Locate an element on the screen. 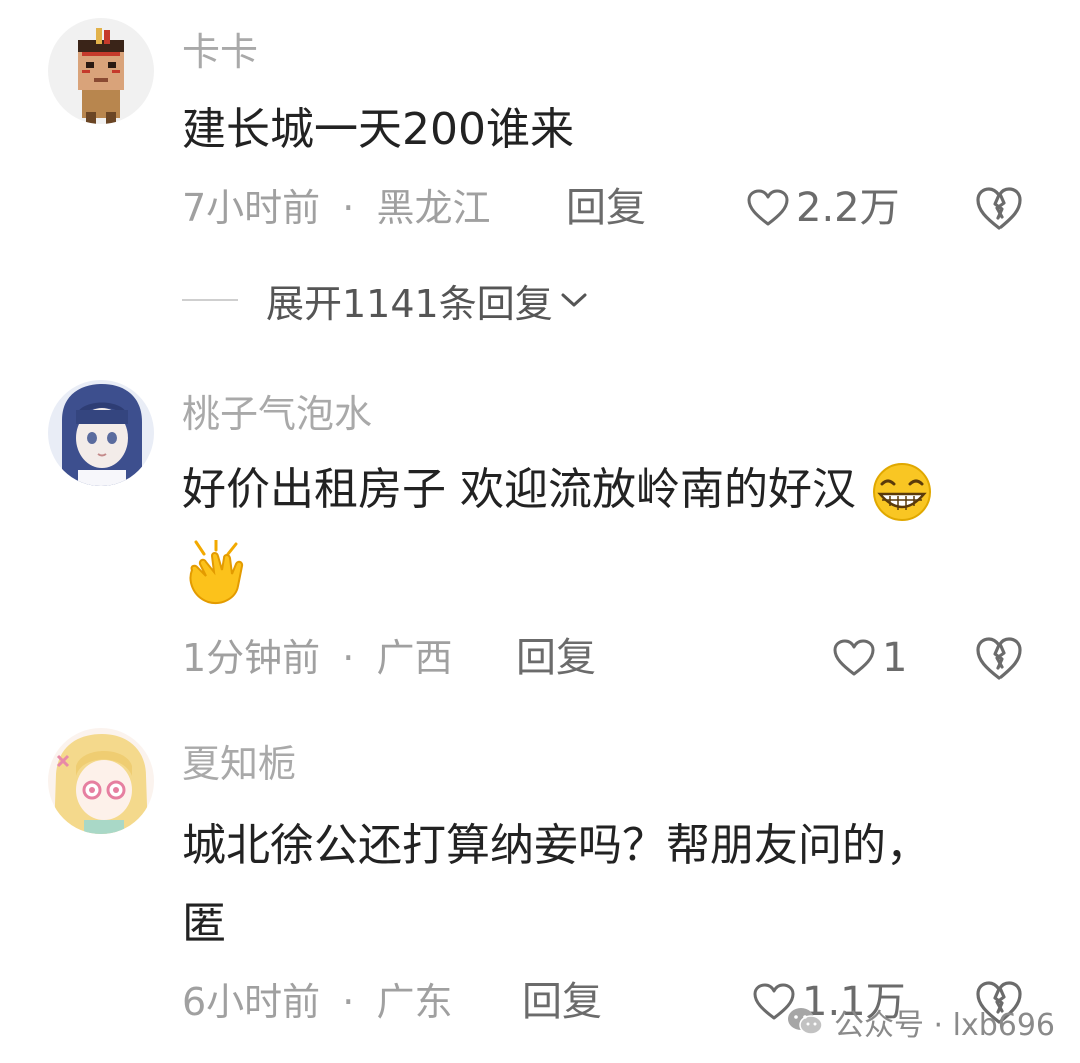 The image size is (1080, 1063). clapping-hands-emoji is located at coordinates (216, 572).